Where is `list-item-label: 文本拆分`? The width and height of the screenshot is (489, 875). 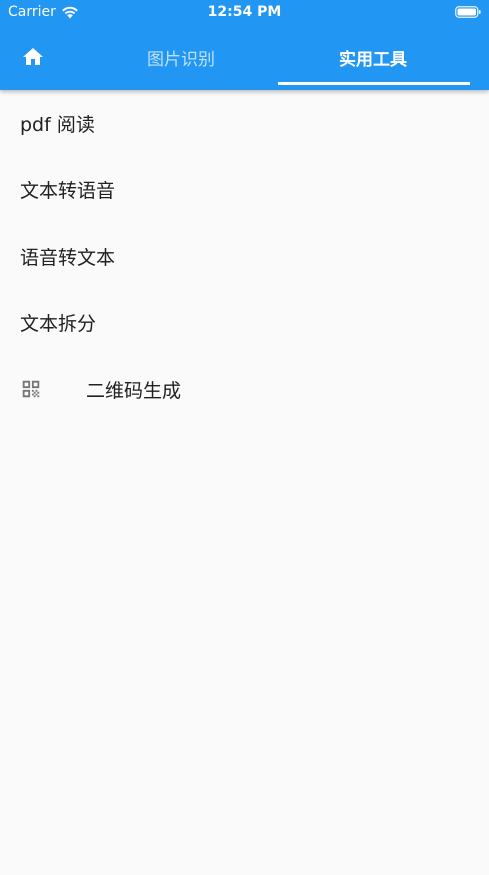
list-item-label: 文本拆分 is located at coordinates (58, 324).